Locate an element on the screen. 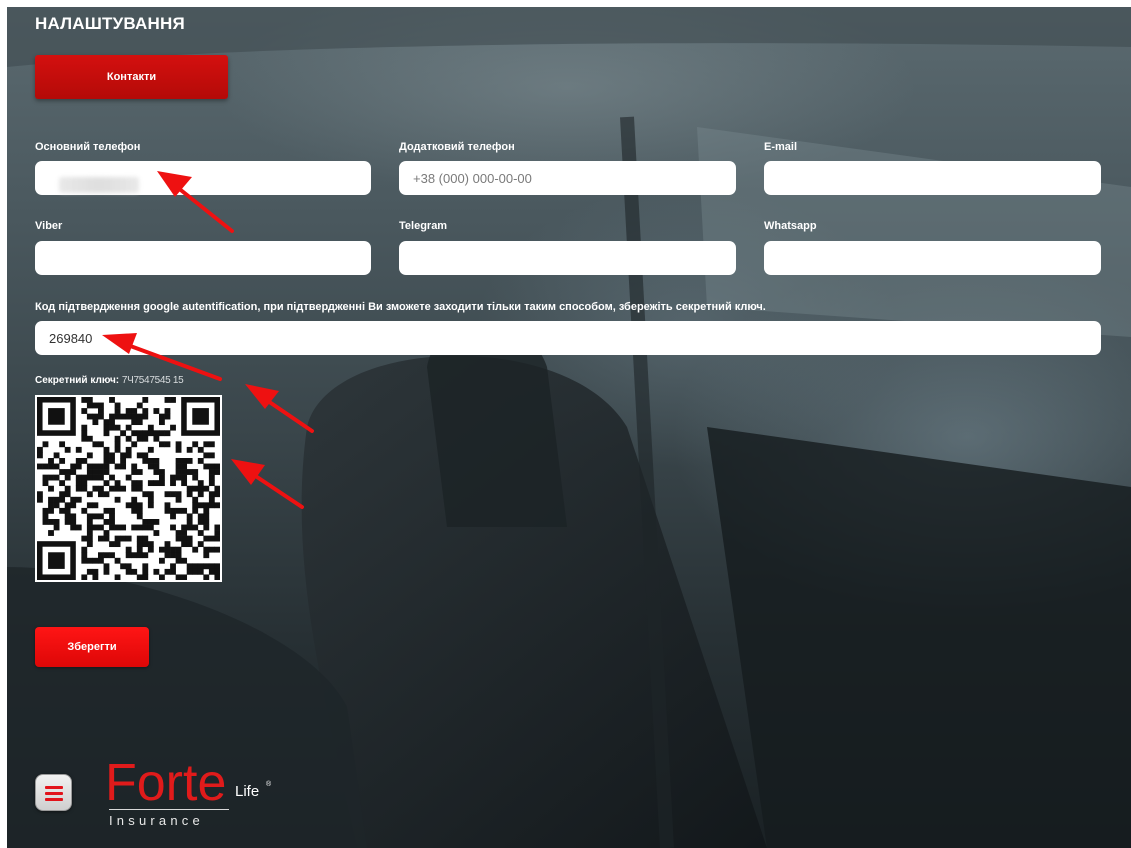  qr-code is located at coordinates (128, 488).